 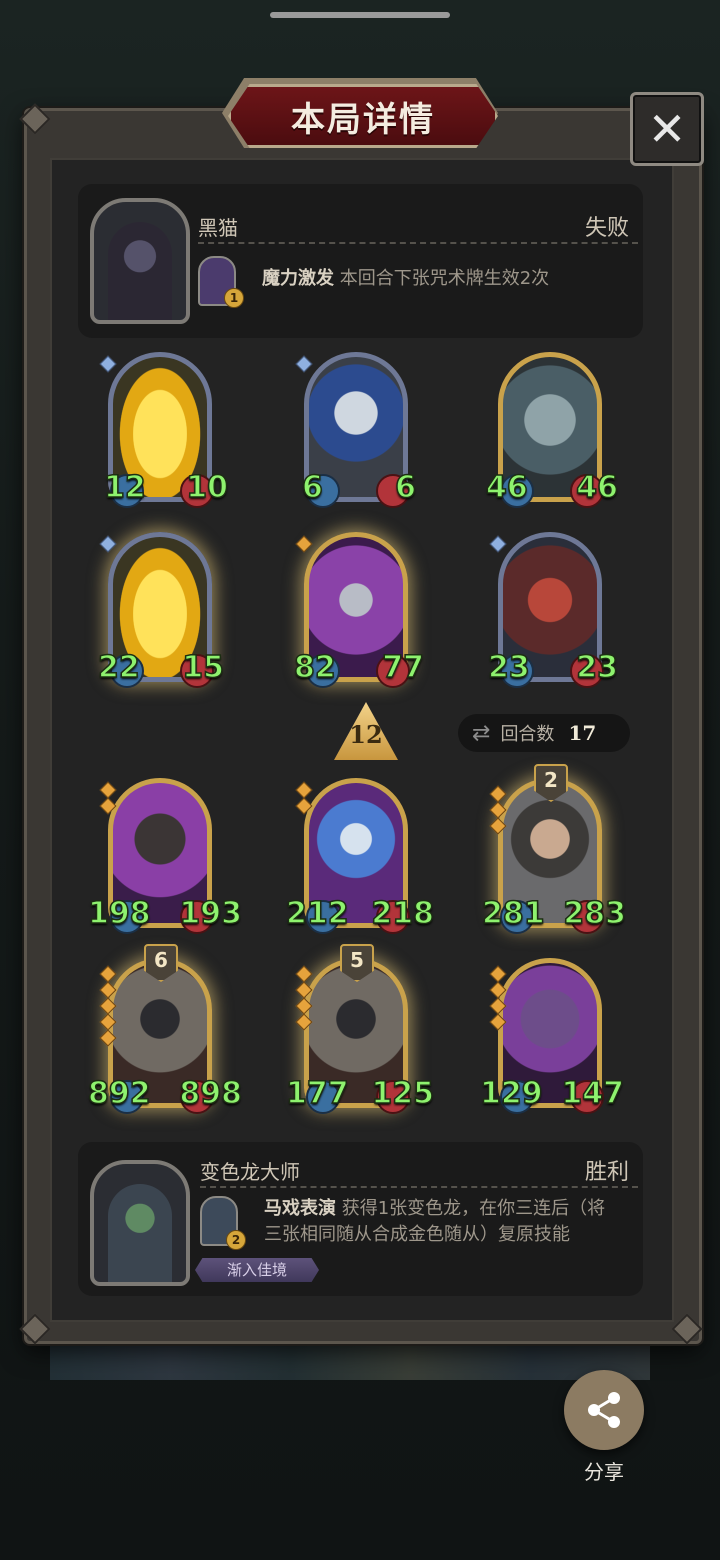 I want to click on tavern-level-badge: 12, so click(x=366, y=731).